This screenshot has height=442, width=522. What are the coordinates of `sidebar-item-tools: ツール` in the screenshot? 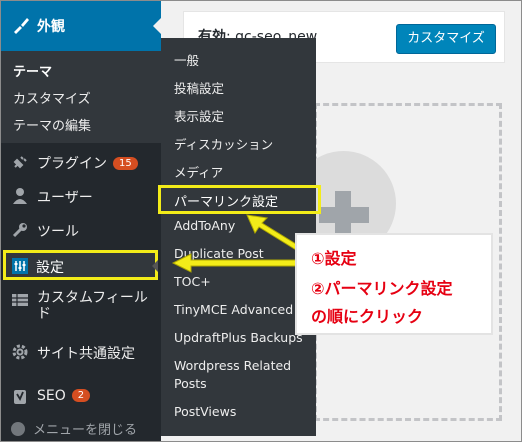 It's located at (81, 230).